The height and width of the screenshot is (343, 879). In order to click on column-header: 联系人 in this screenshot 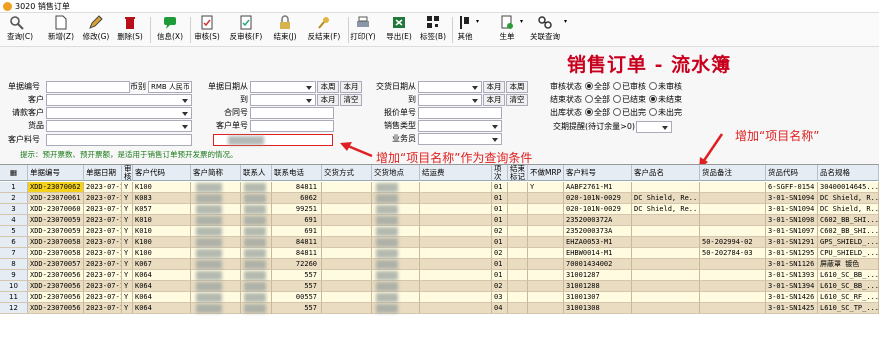, I will do `click(256, 173)`.